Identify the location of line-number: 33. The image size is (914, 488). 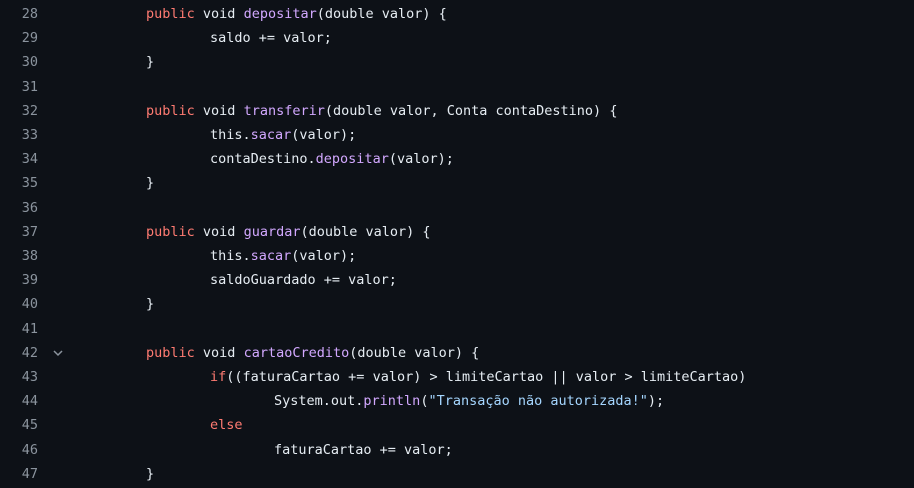
(29, 135).